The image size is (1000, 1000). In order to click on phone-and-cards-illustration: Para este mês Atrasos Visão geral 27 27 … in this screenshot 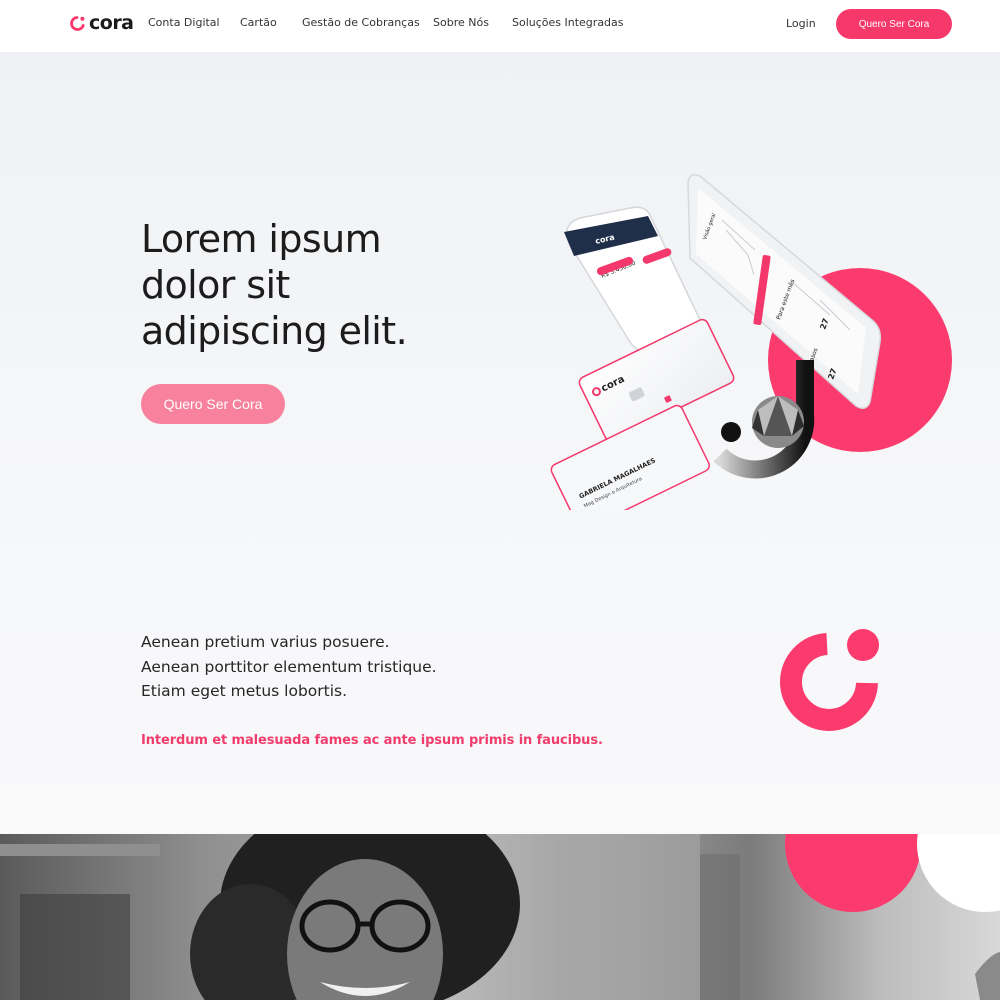, I will do `click(751, 342)`.